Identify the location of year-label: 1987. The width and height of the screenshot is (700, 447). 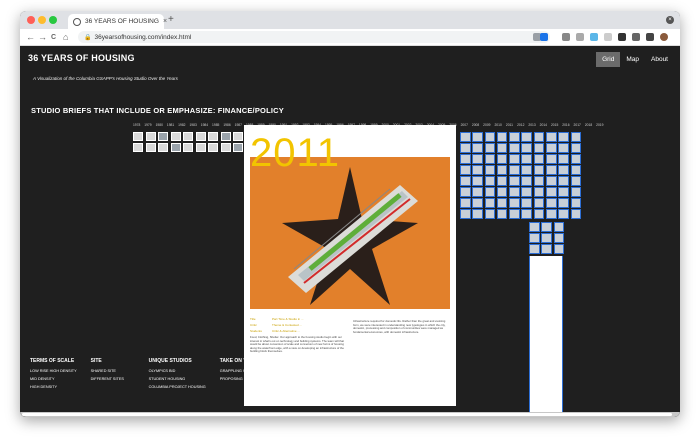
(238, 125).